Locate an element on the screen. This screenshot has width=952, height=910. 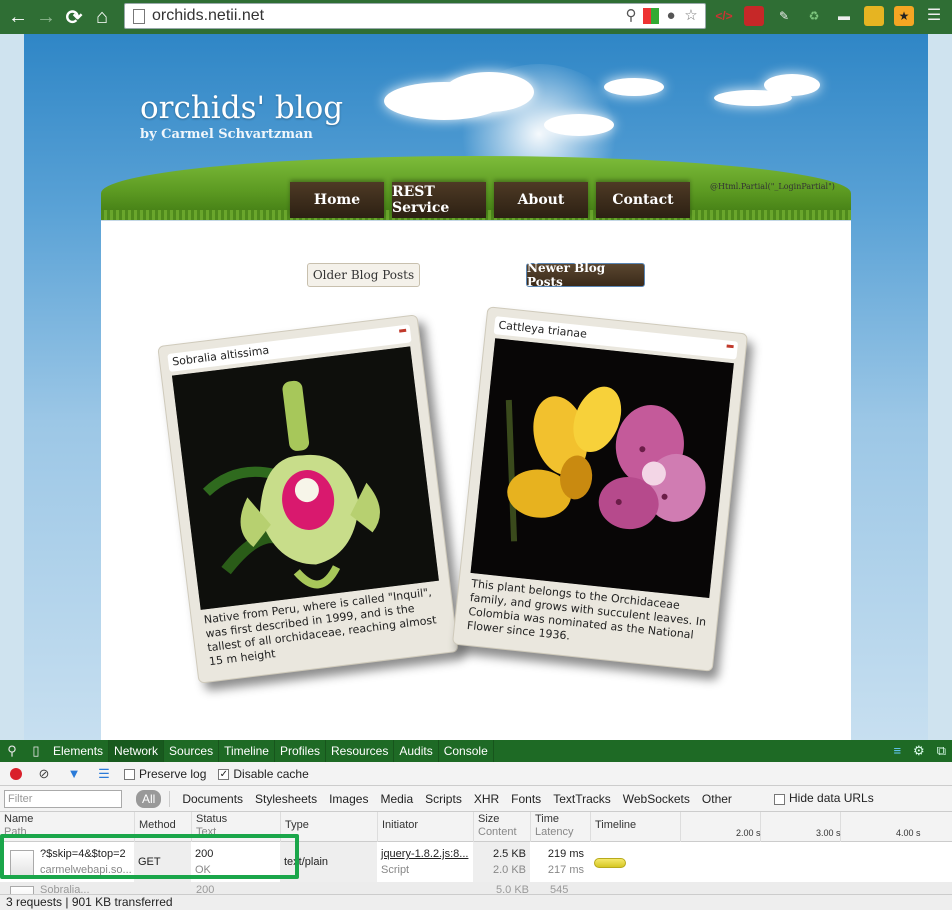
older-posts-button: Older Blog Posts is located at coordinates (363, 275).